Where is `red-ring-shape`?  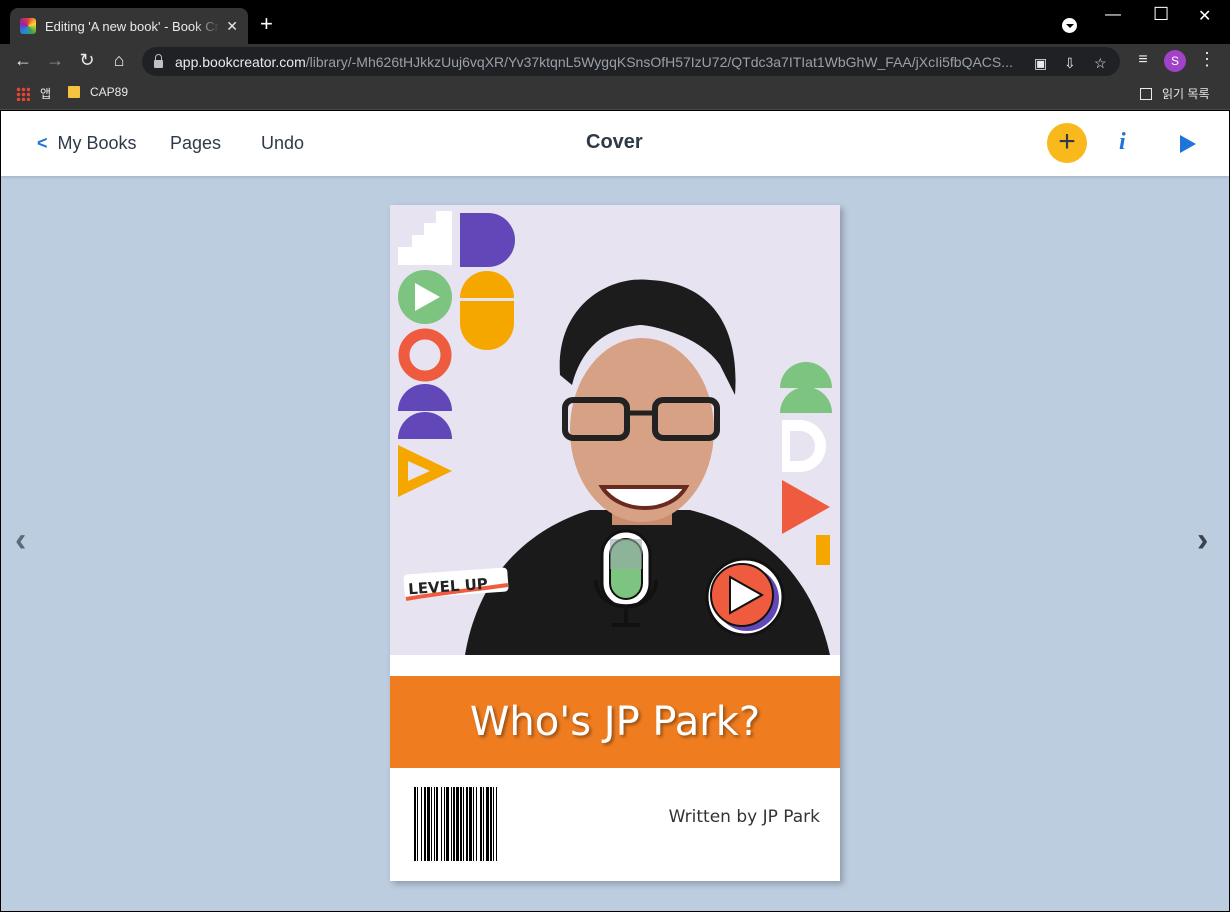 red-ring-shape is located at coordinates (425, 355).